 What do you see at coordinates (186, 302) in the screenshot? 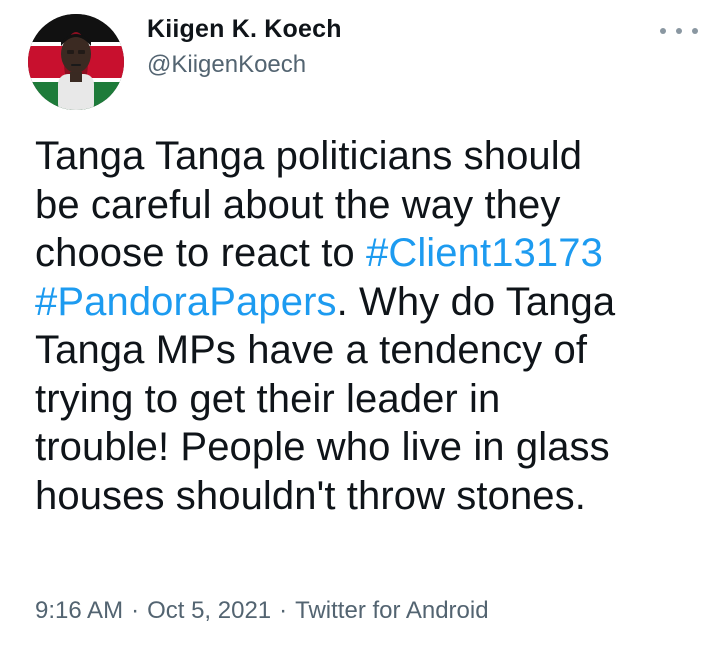
I see `hashtag-link: #PandoraPapers` at bounding box center [186, 302].